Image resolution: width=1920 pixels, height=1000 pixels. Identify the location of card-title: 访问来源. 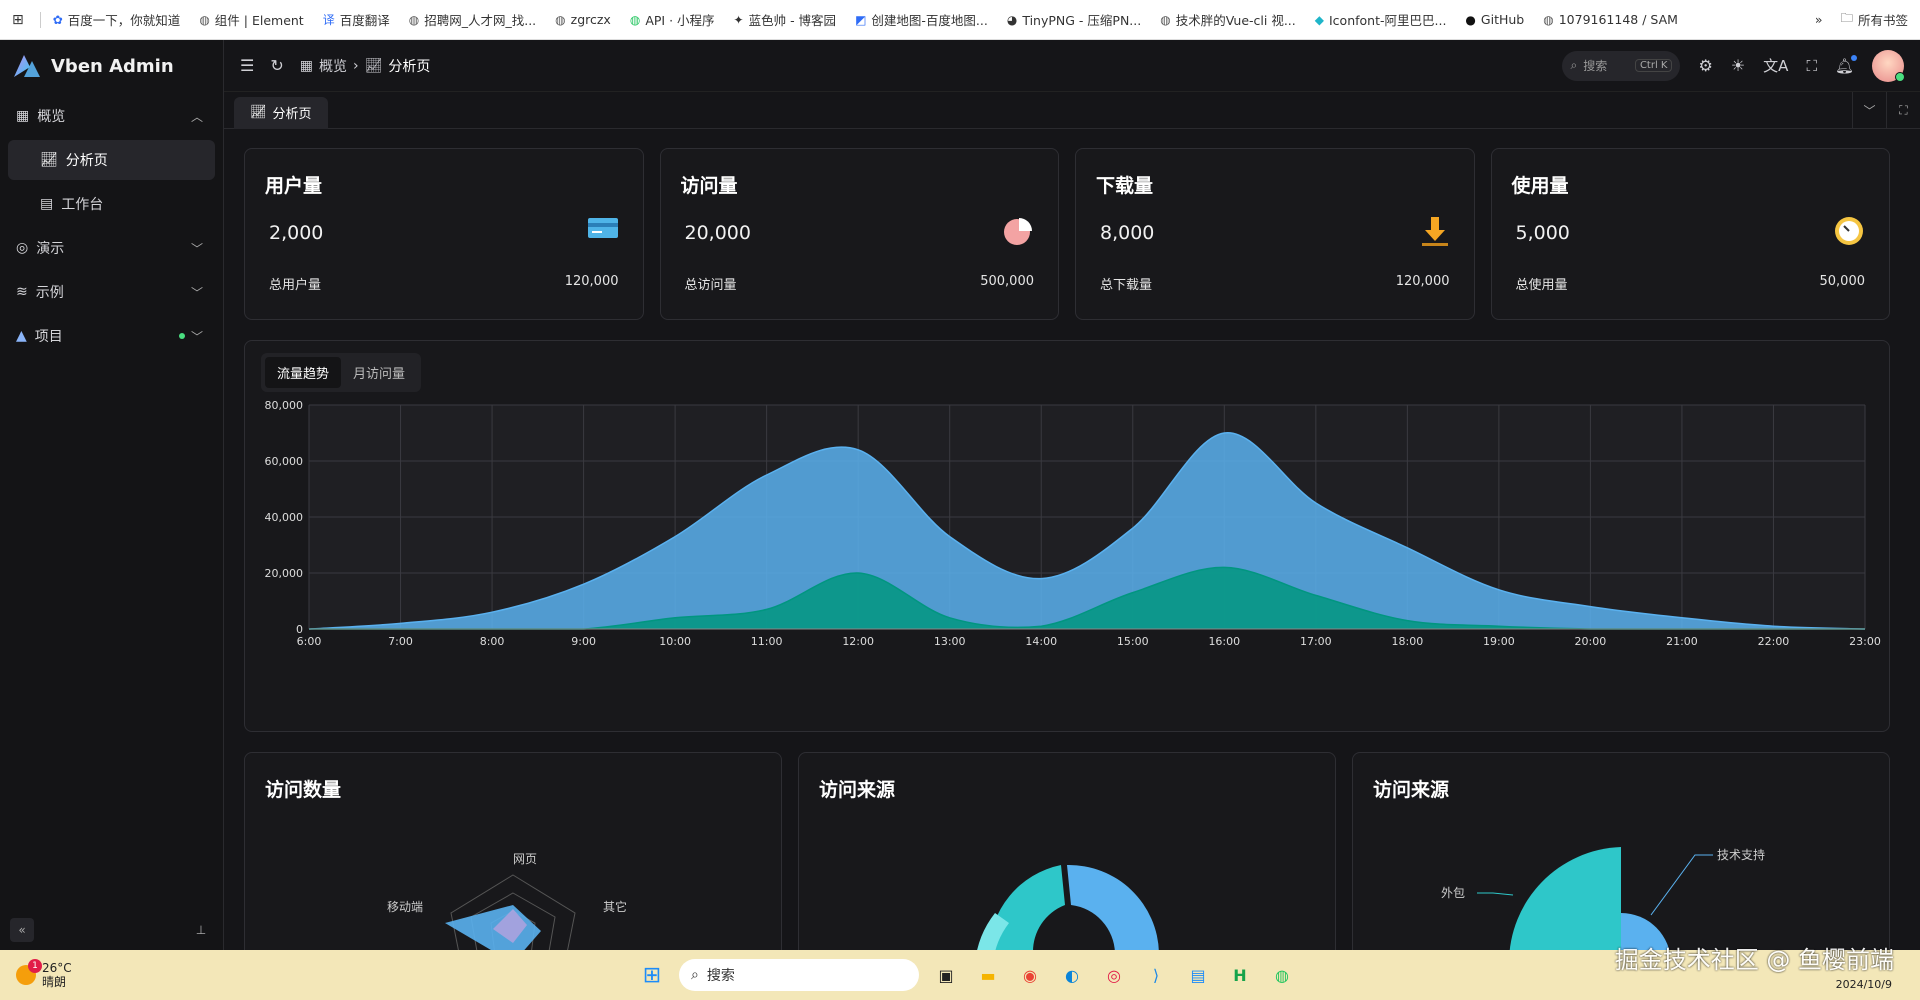
(1411, 790).